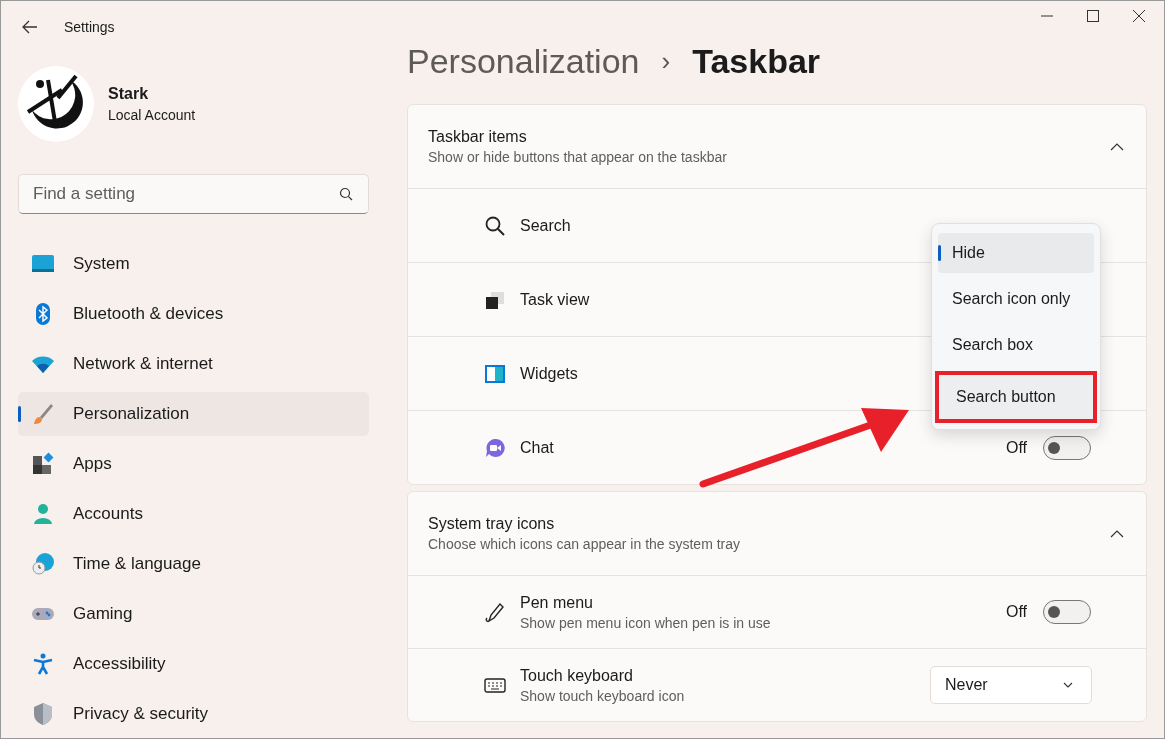  What do you see at coordinates (1016, 345) in the screenshot?
I see `menu-item: Search box` at bounding box center [1016, 345].